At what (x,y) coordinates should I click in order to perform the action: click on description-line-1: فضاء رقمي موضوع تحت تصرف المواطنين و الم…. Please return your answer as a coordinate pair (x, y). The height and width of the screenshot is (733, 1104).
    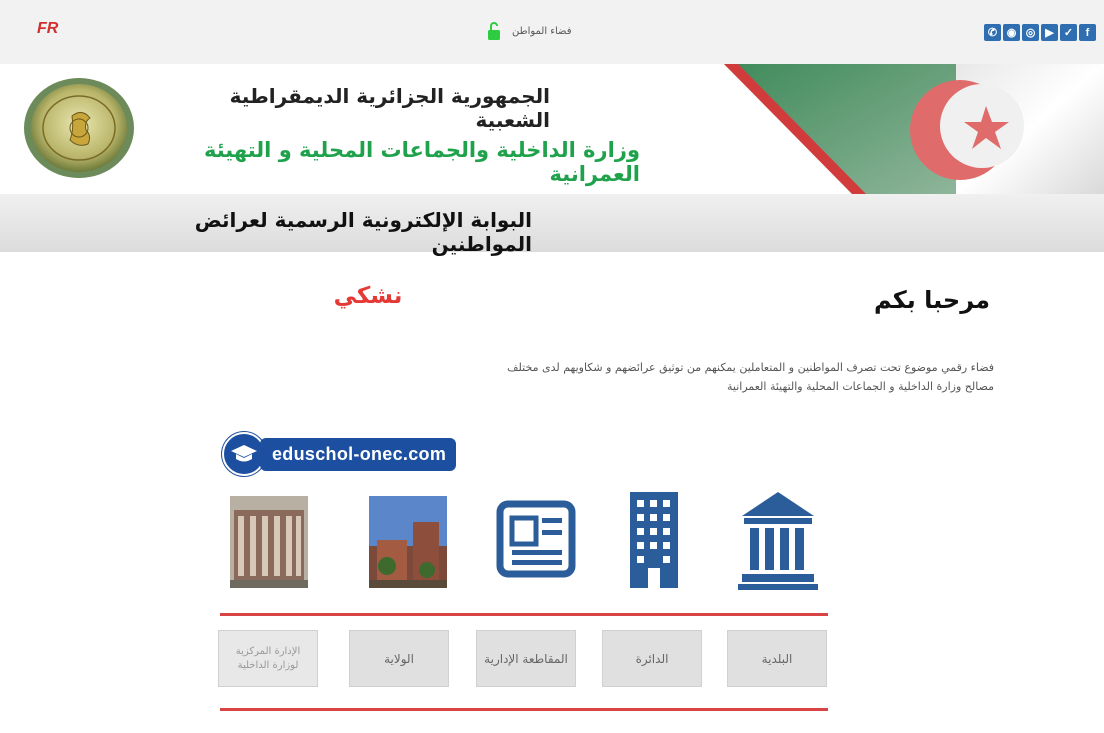
    Looking at the image, I should click on (750, 367).